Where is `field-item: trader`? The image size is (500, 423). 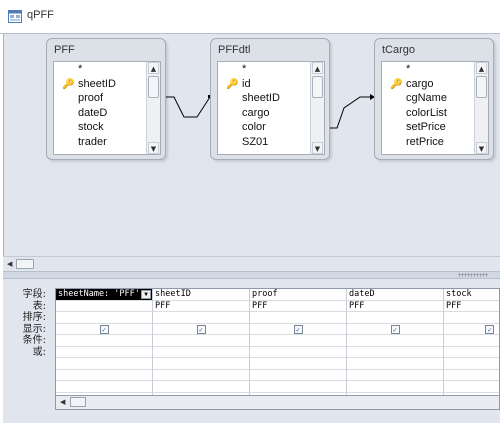
field-item: trader is located at coordinates (107, 142).